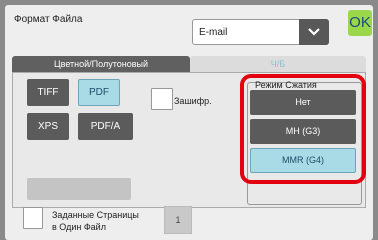 The image size is (378, 240). I want to click on pages-per-file-label: Заданные Страницы в Один Файл, so click(95, 221).